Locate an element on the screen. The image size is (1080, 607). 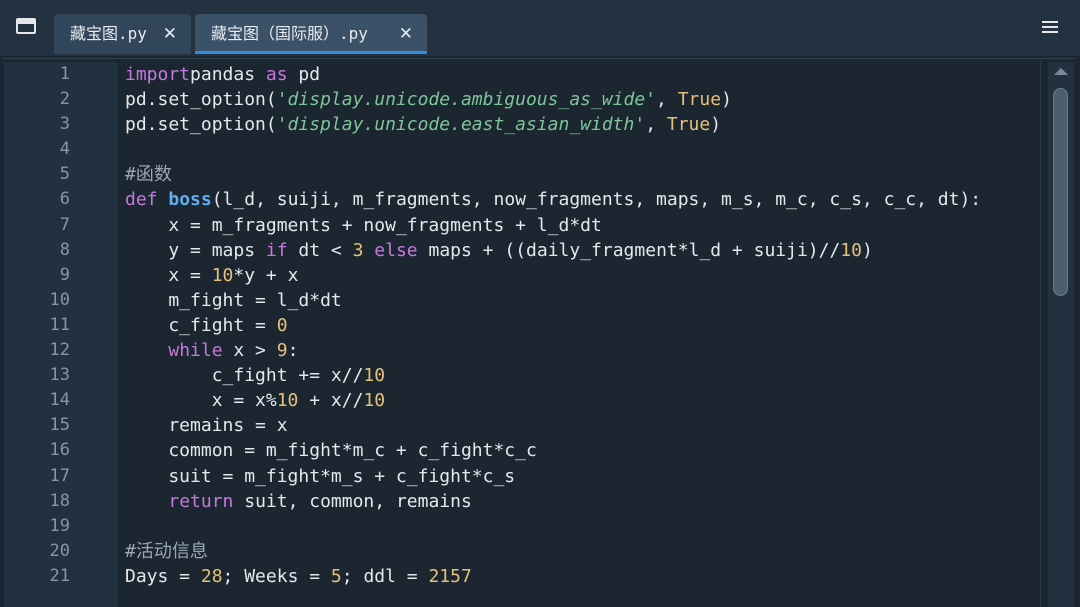
code-token: import is located at coordinates (158, 74).